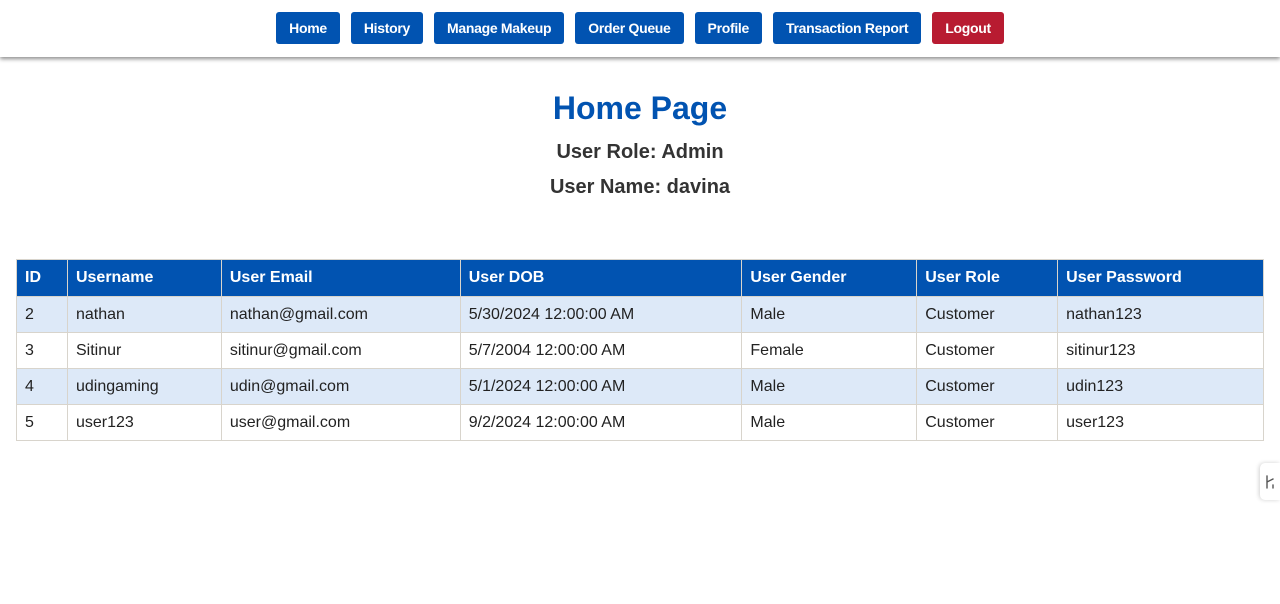 The height and width of the screenshot is (604, 1280). Describe the element at coordinates (640, 187) in the screenshot. I see `user-name-label: User Name: davina` at that location.